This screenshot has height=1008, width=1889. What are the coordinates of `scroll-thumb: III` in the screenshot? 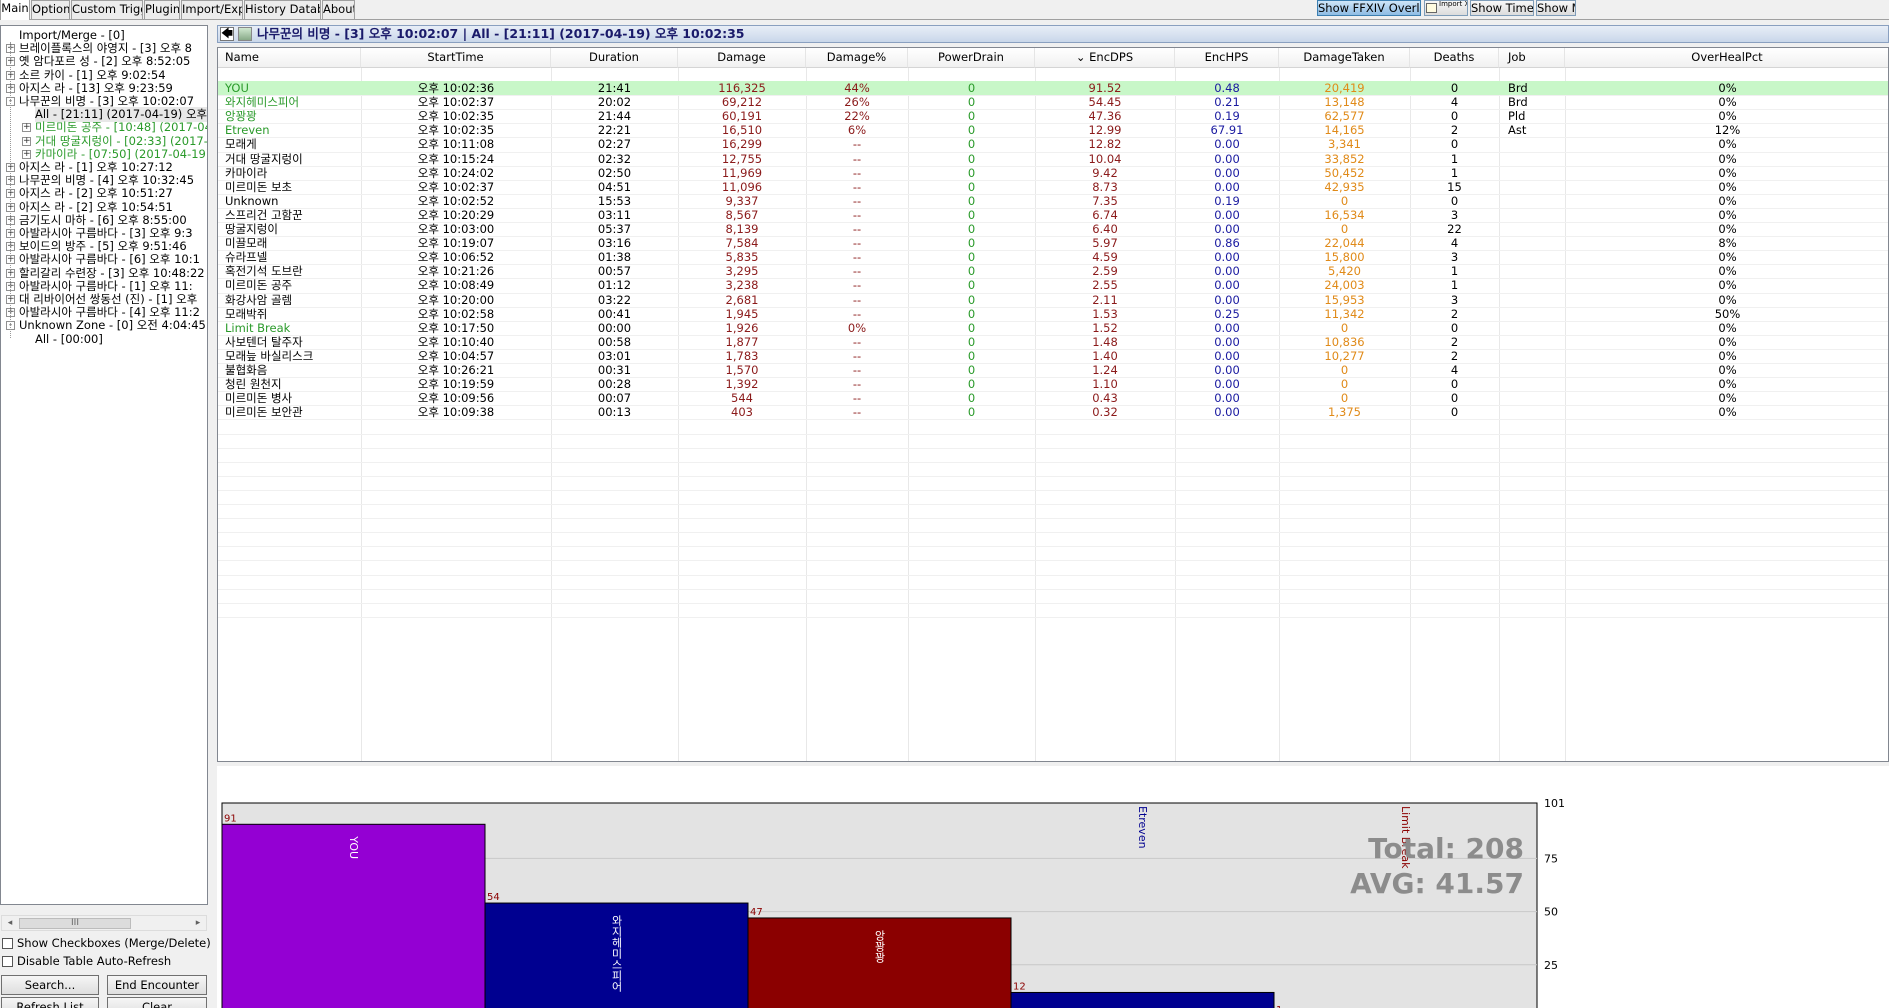 It's located at (75, 923).